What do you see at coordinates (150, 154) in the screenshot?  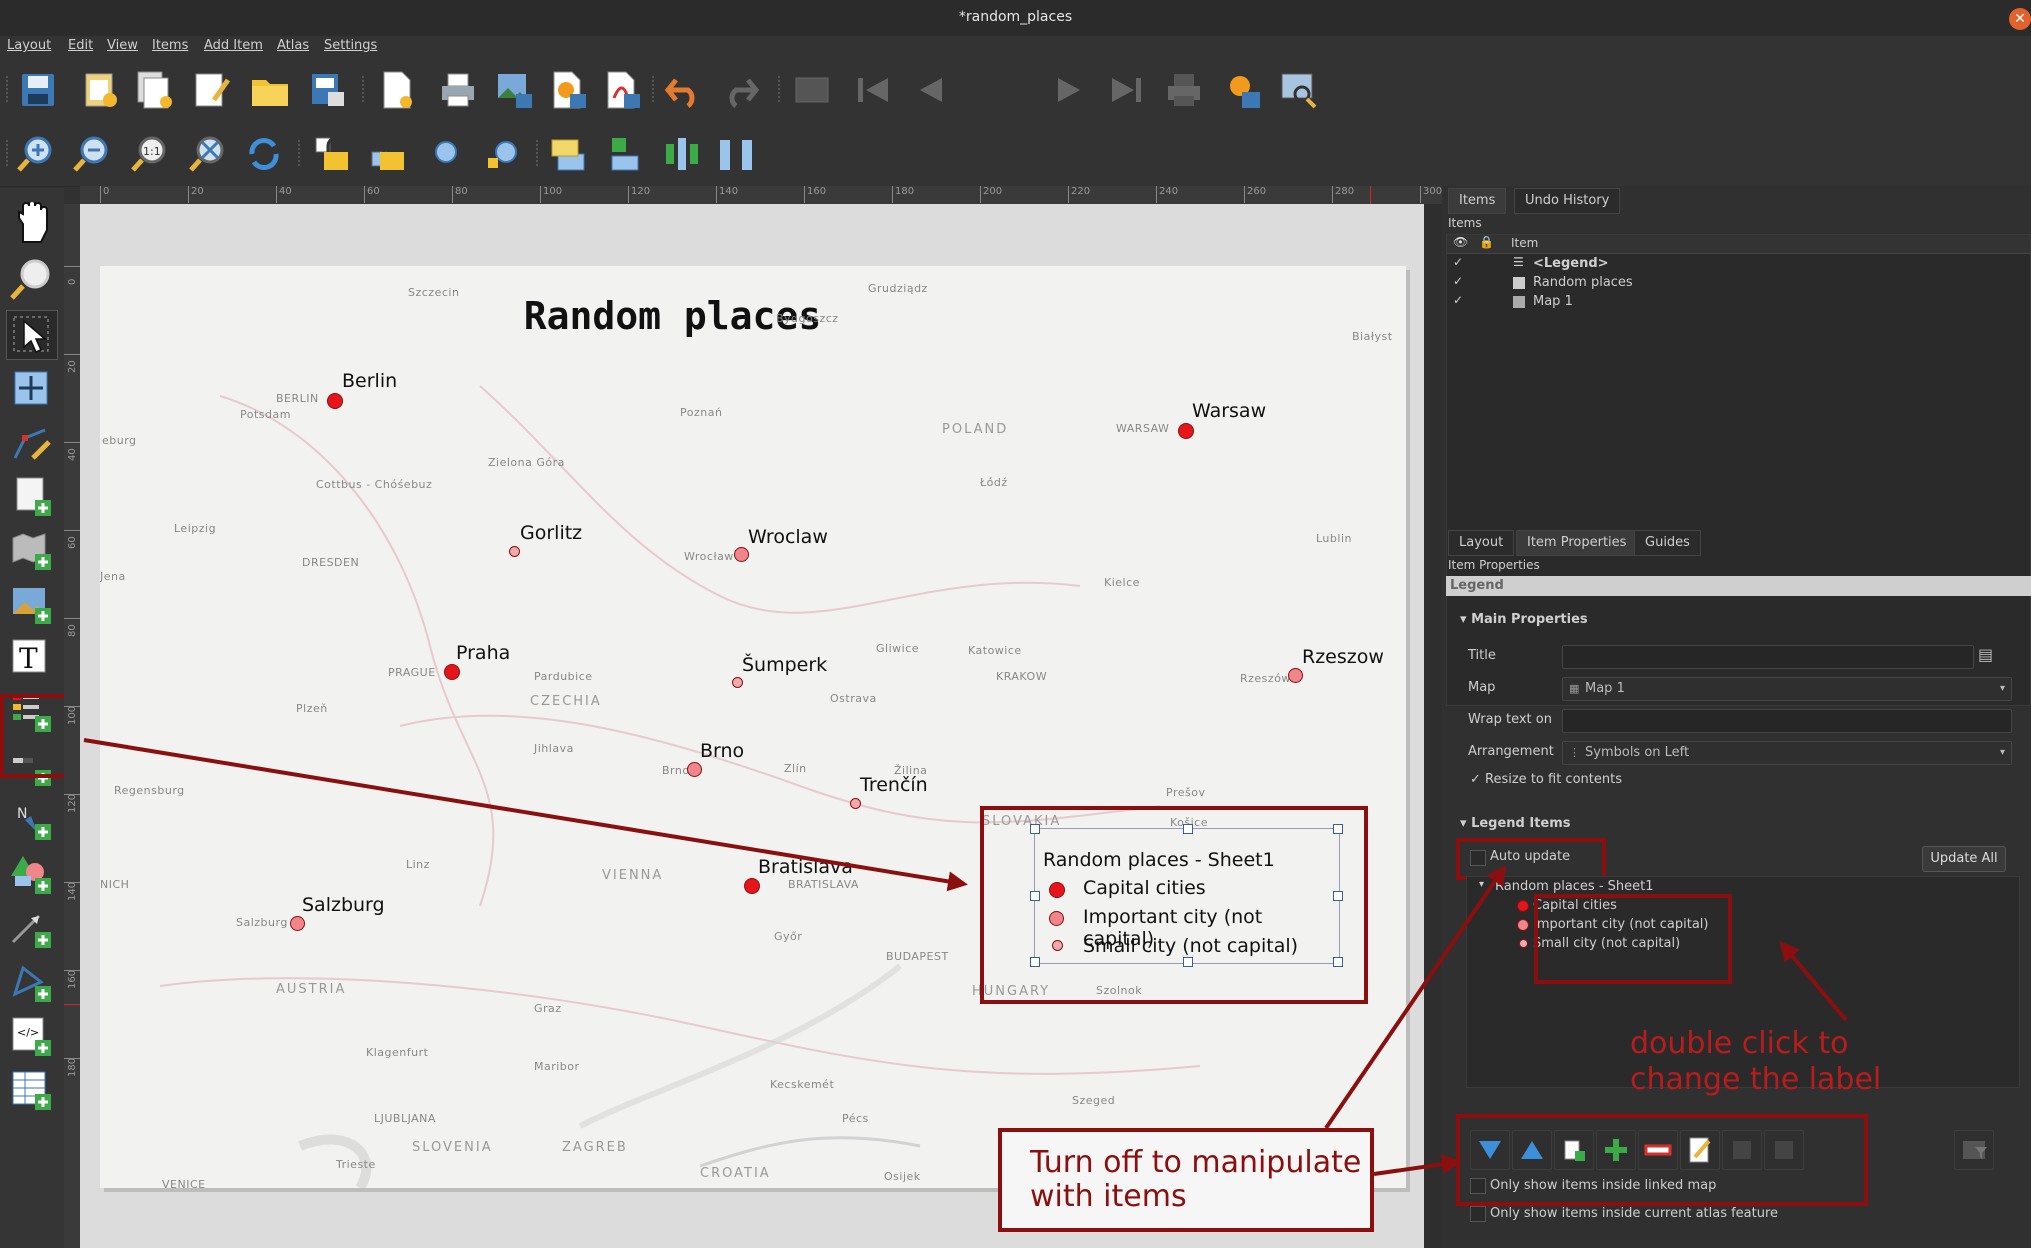 I see `zoom-actual-icon: 1:1` at bounding box center [150, 154].